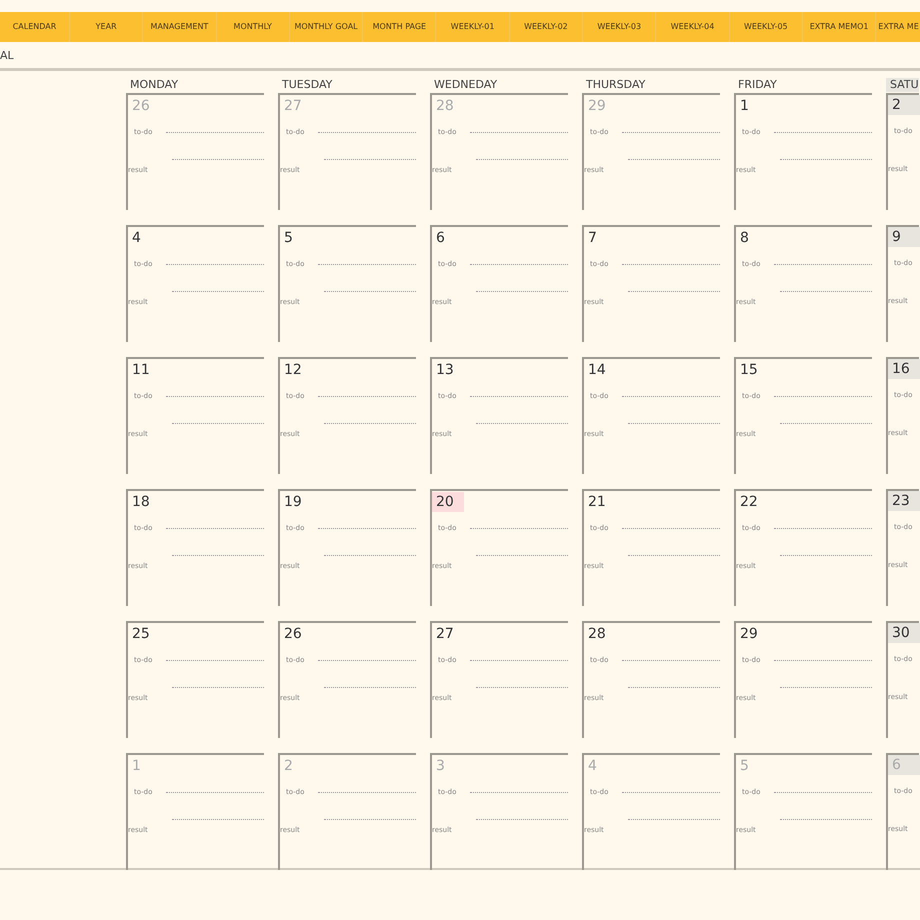  What do you see at coordinates (153, 85) in the screenshot?
I see `weekday-label: MONDAY` at bounding box center [153, 85].